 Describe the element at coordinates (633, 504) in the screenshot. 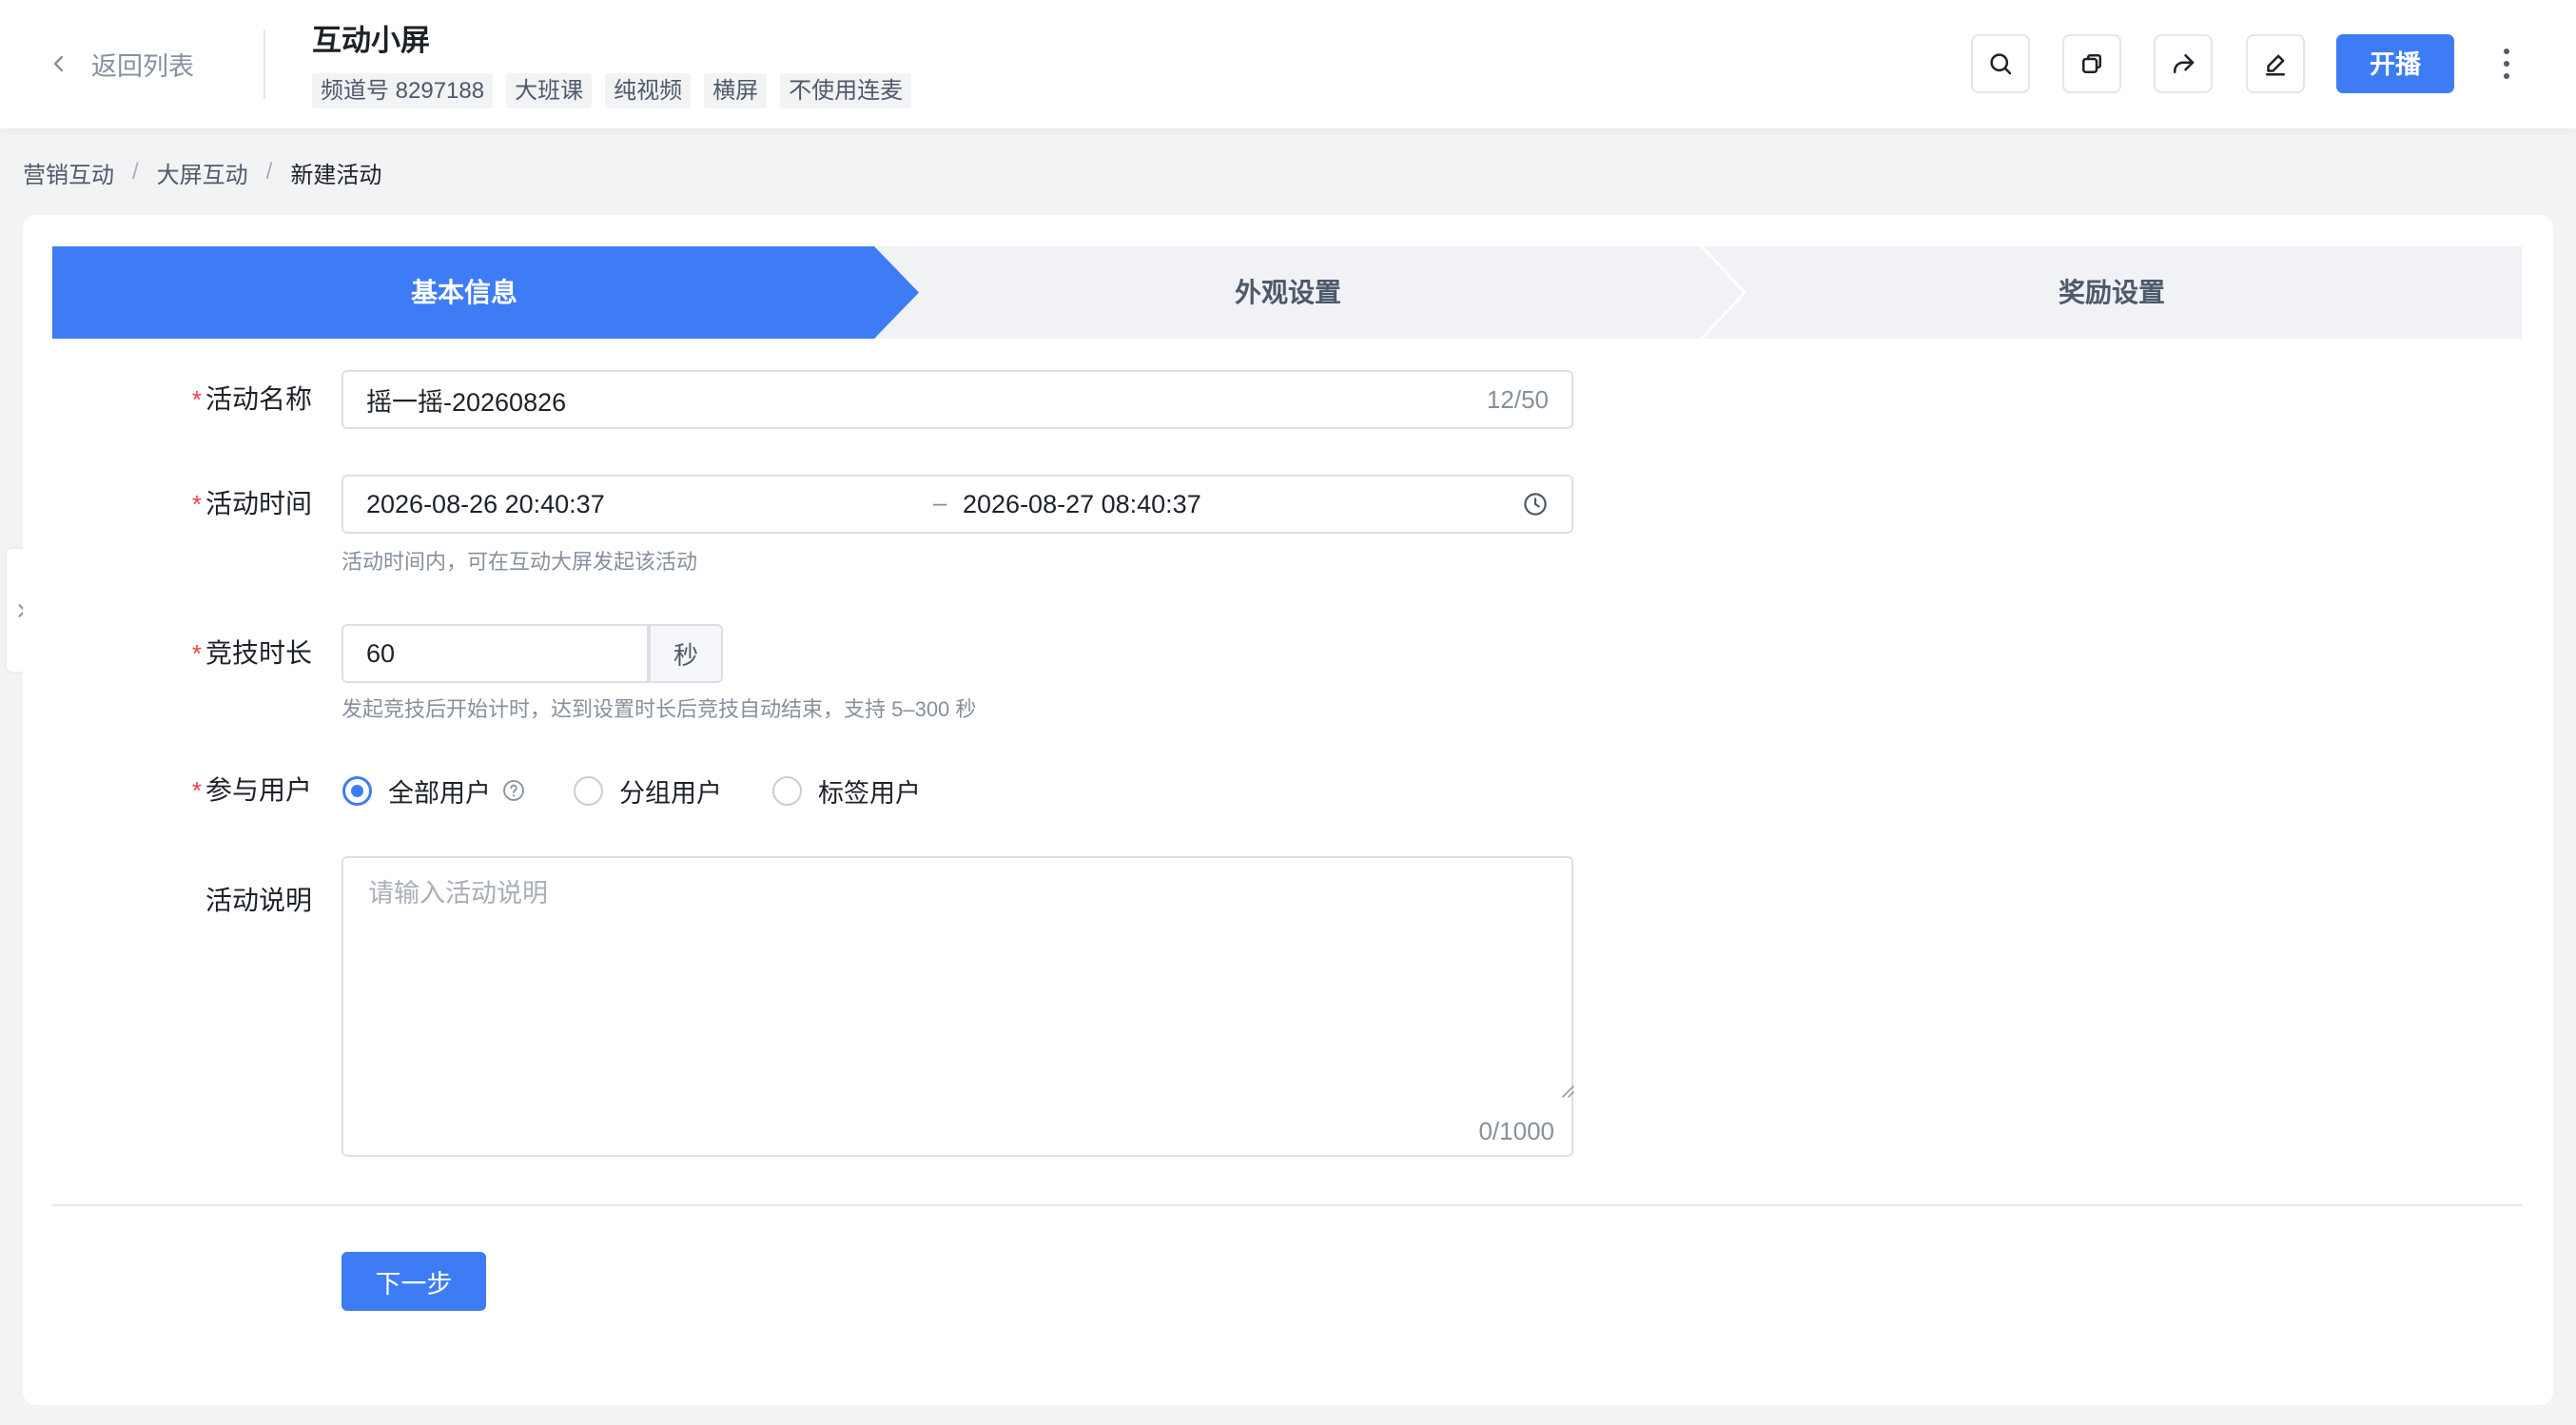

I see `start-time-input` at that location.